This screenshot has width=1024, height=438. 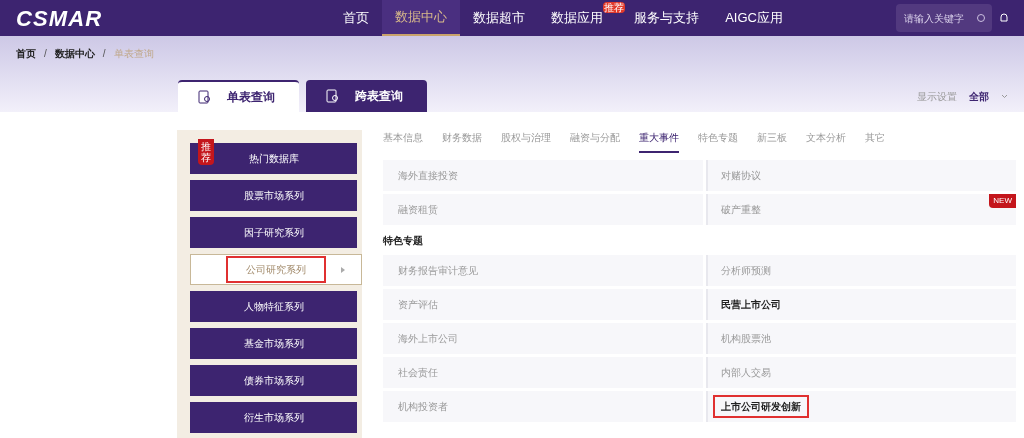 What do you see at coordinates (343, 269) in the screenshot?
I see `caret-right-icon` at bounding box center [343, 269].